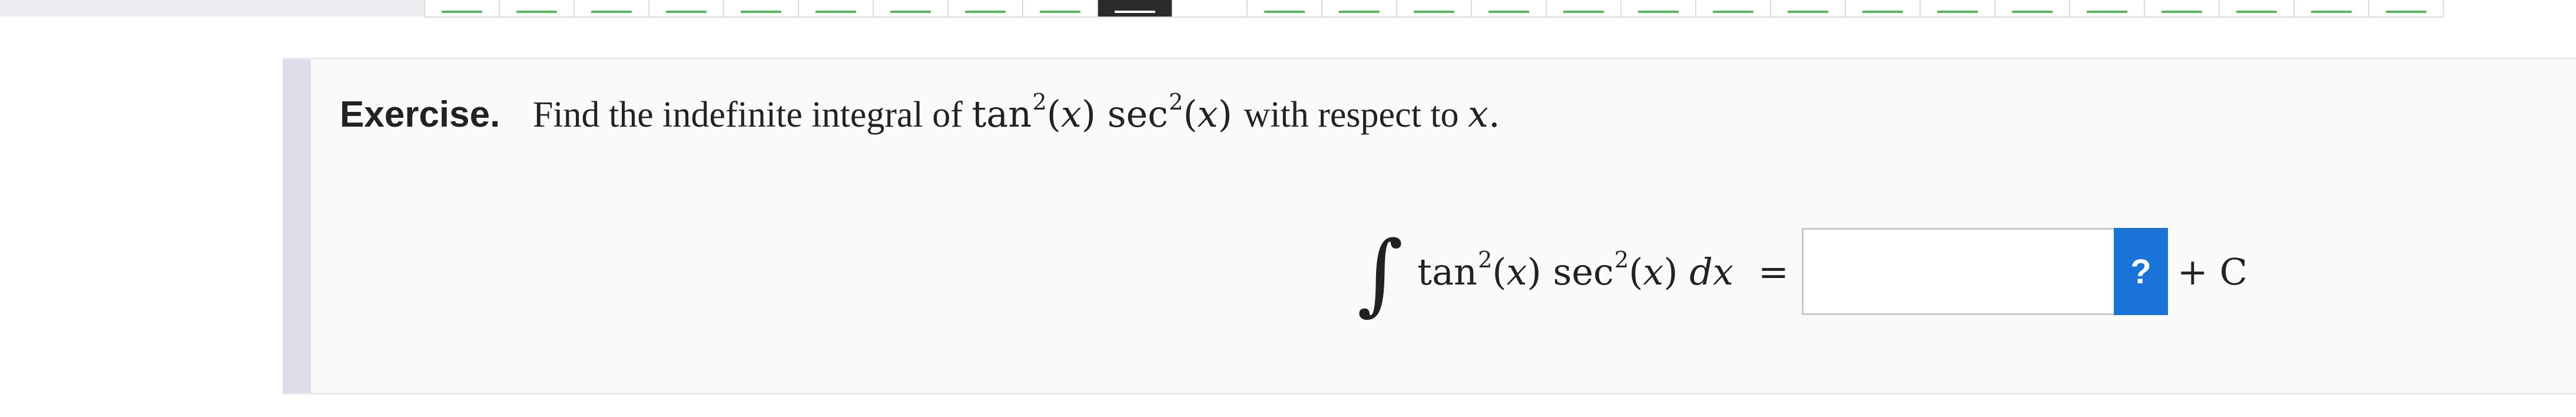 The height and width of the screenshot is (417, 2576). I want to click on integrand: tan2(x) sec2(x) dx, so click(1575, 269).